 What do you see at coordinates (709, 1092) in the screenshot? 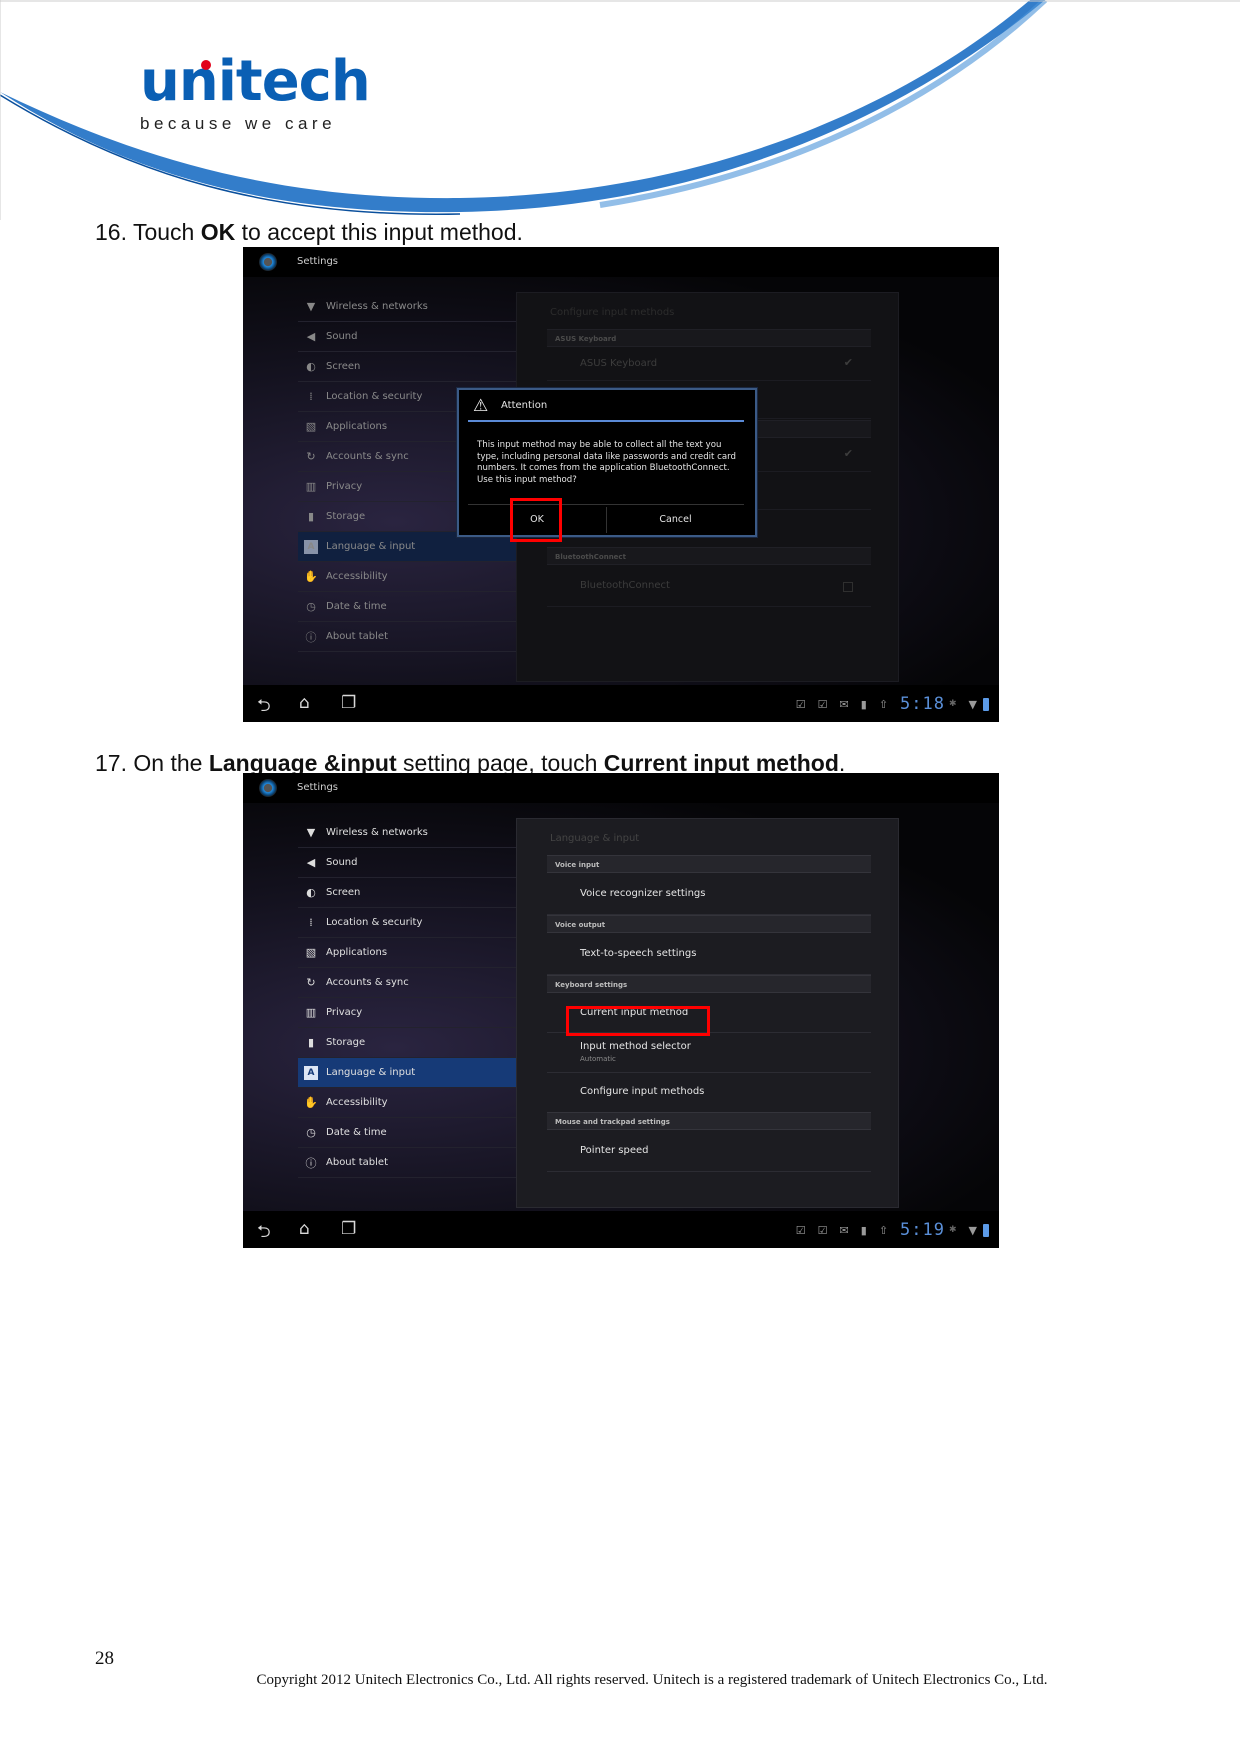
I see `row-configure-input-methods: Configure input methods` at bounding box center [709, 1092].